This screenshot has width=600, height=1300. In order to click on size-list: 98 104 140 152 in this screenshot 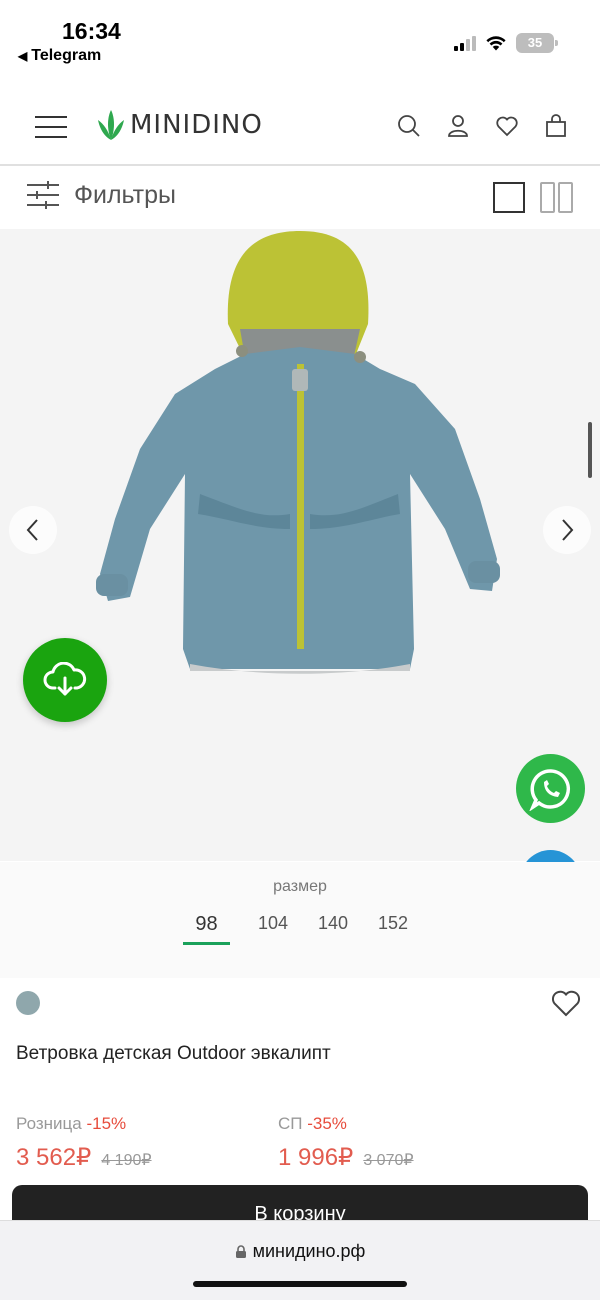, I will do `click(303, 929)`.